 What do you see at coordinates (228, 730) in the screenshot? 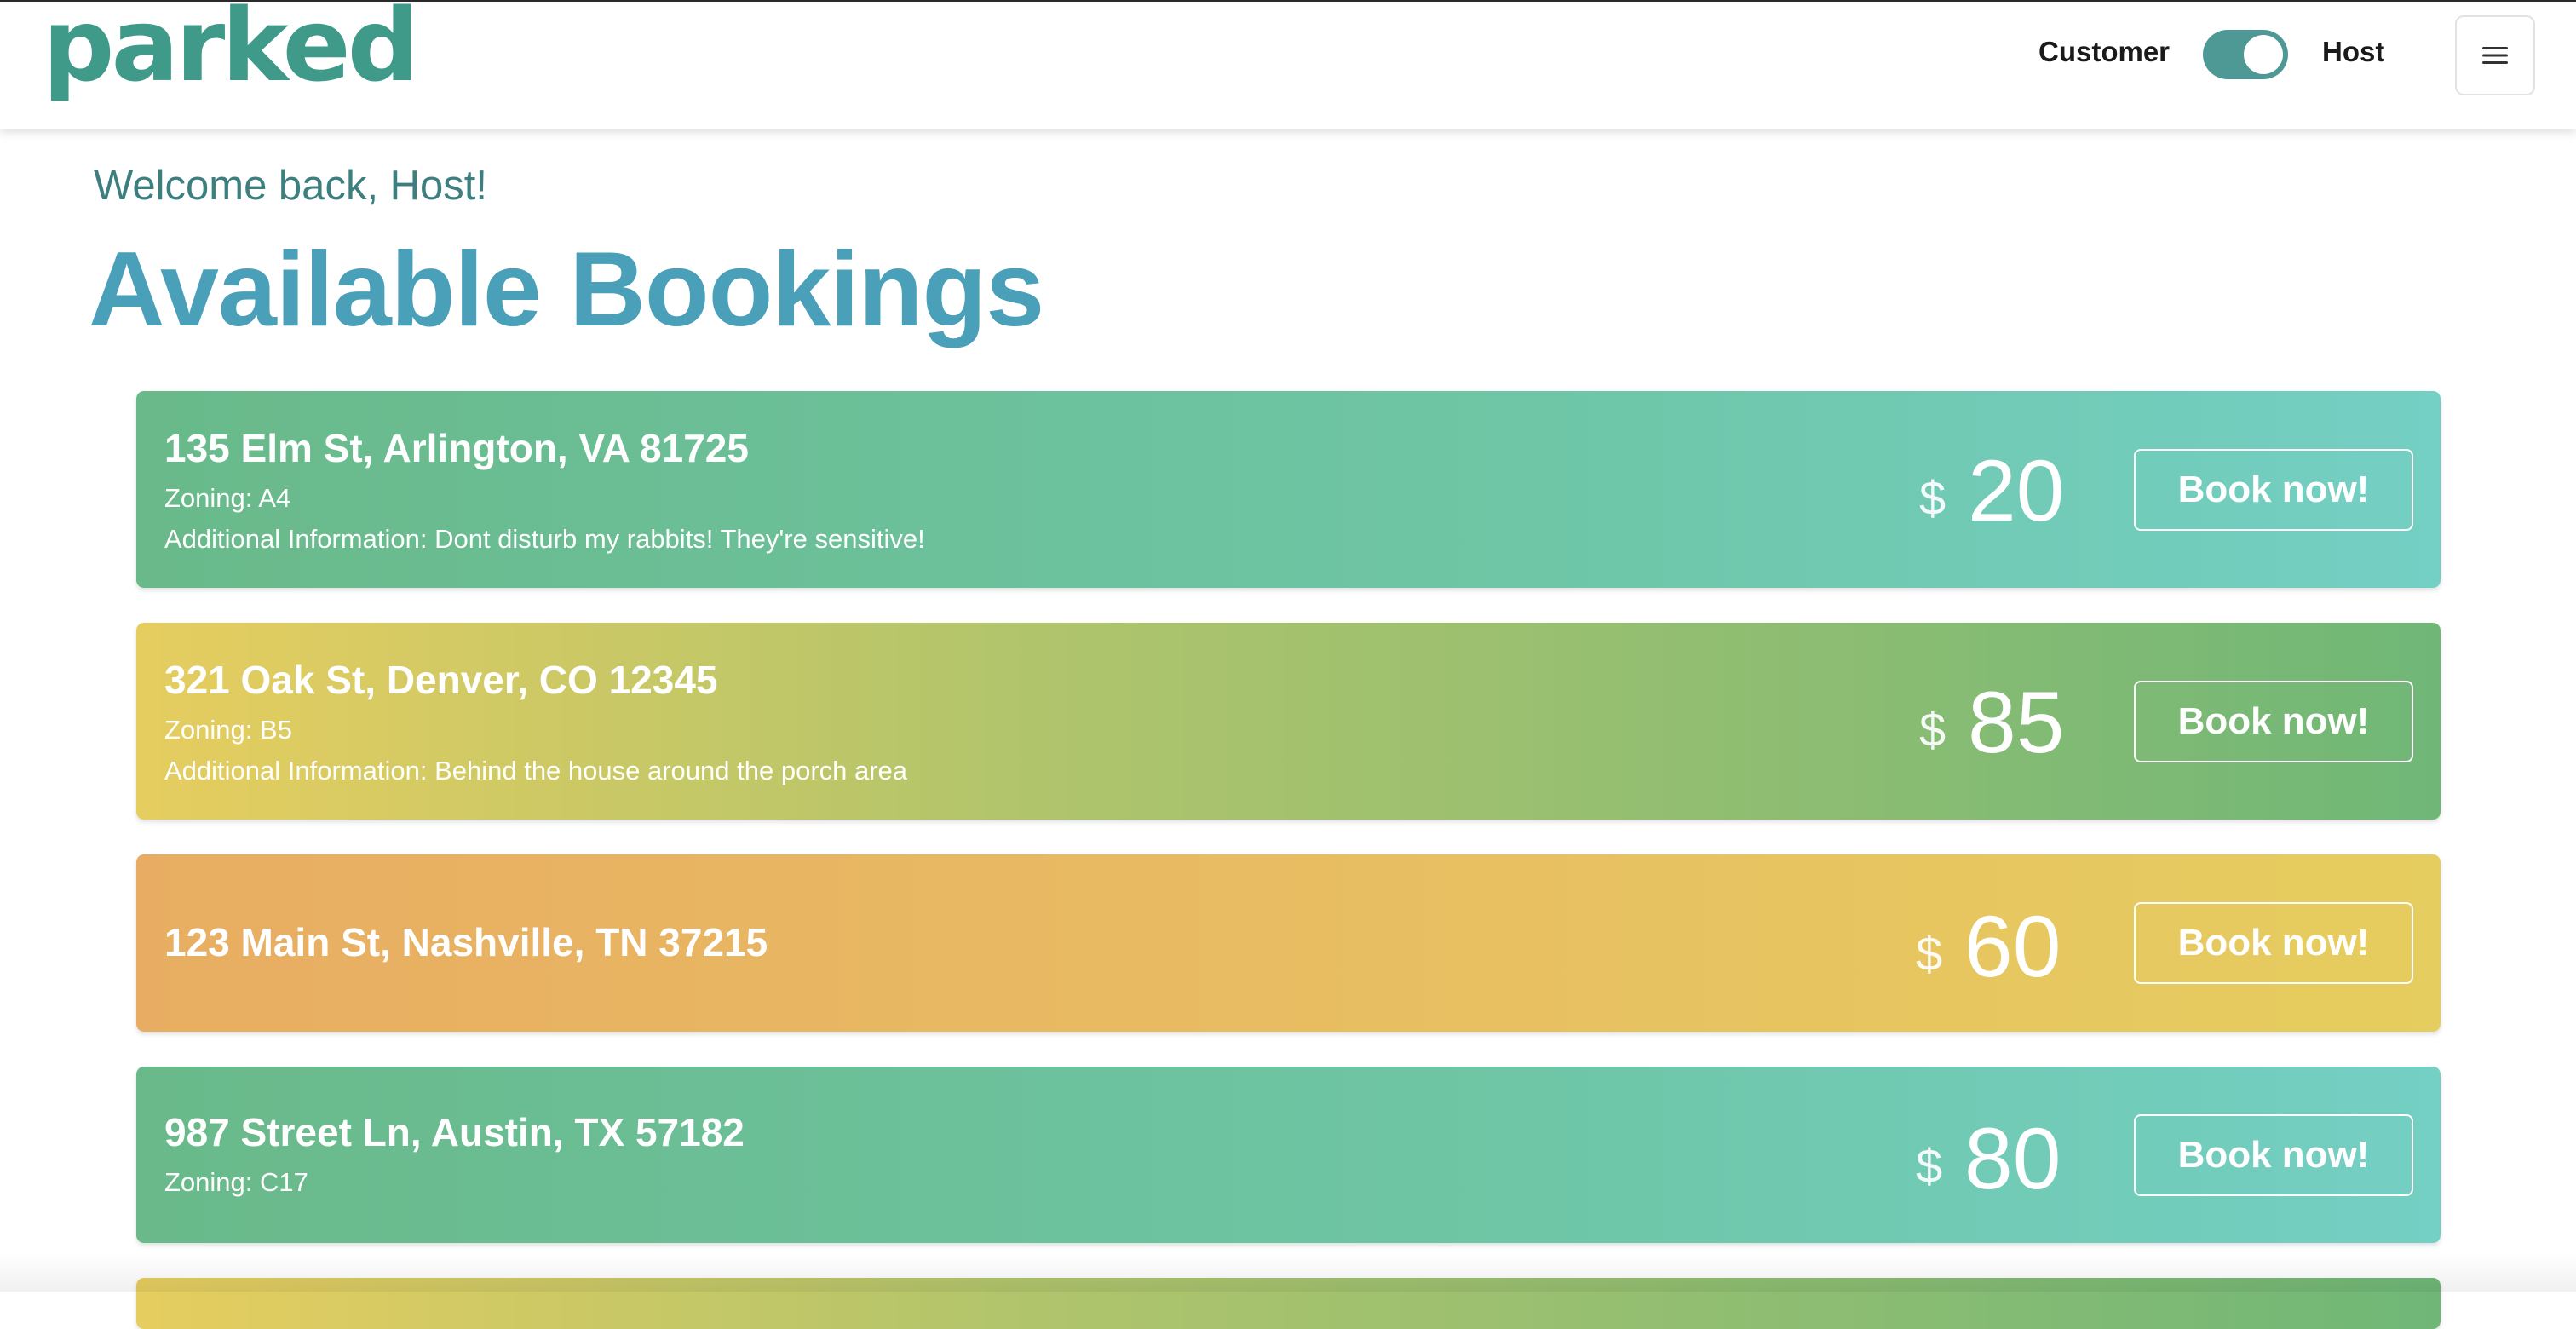
I see `booking-zoning: Zoning: B5` at bounding box center [228, 730].